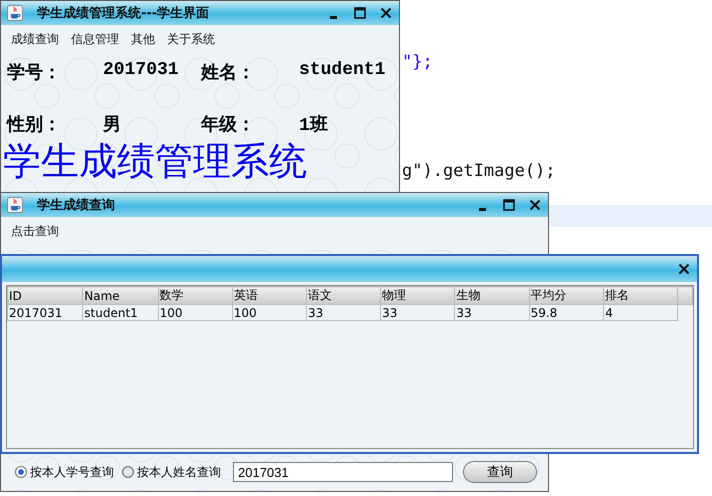 This screenshot has width=712, height=496. What do you see at coordinates (35, 231) in the screenshot?
I see `menu-item: 点击查询` at bounding box center [35, 231].